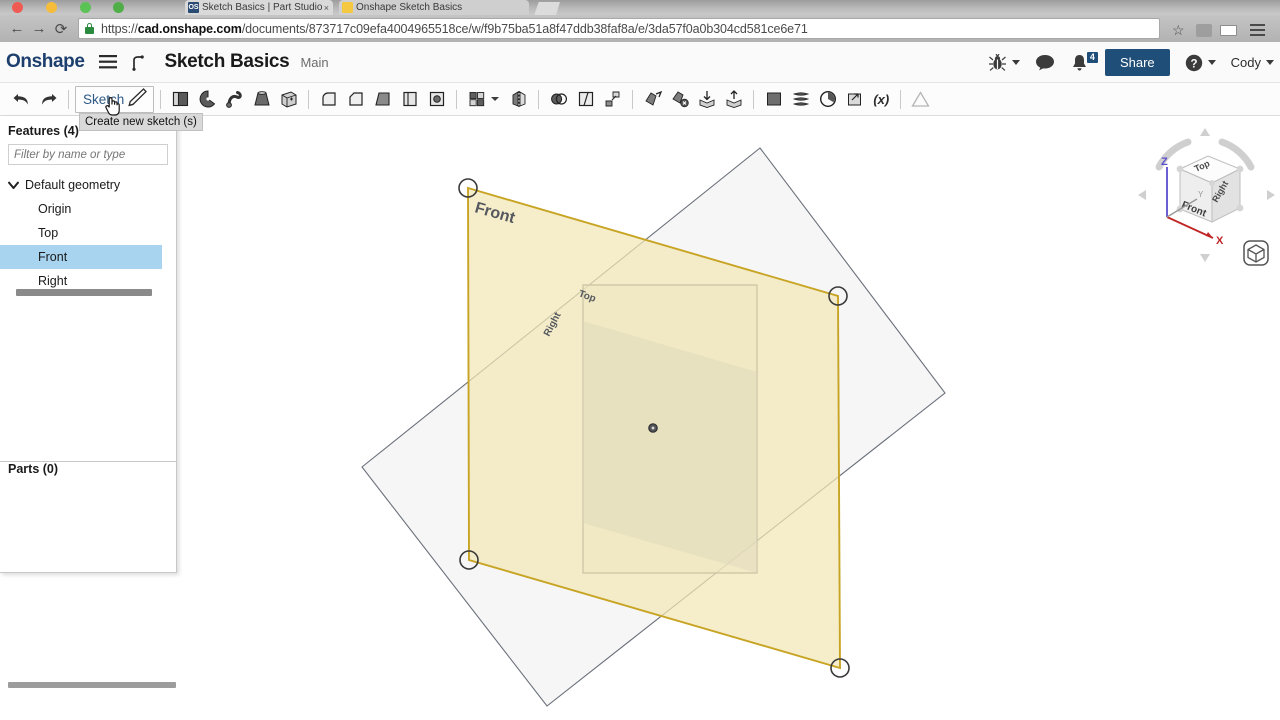  Describe the element at coordinates (138, 62) in the screenshot. I see `branch-icon` at that location.